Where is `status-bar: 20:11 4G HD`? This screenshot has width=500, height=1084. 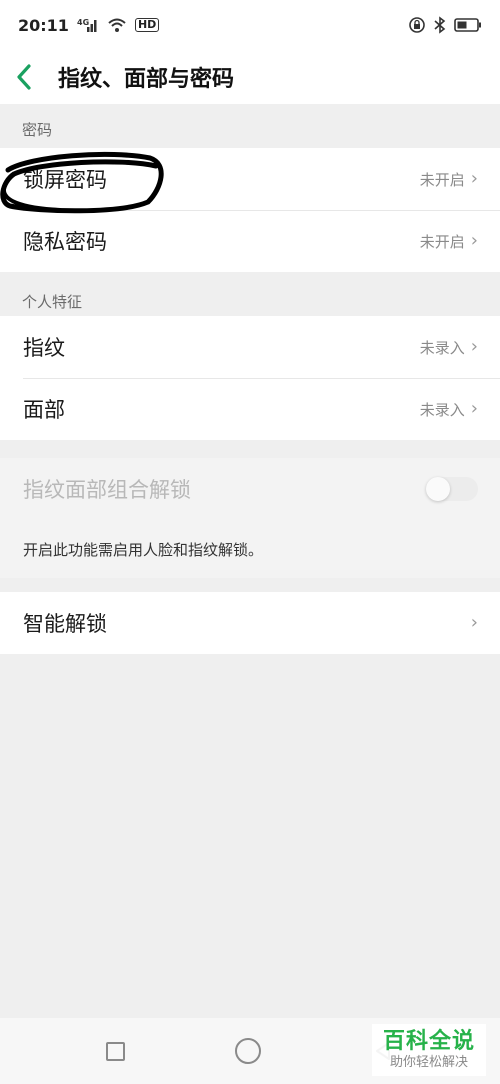
status-bar: 20:11 4G HD is located at coordinates (250, 25).